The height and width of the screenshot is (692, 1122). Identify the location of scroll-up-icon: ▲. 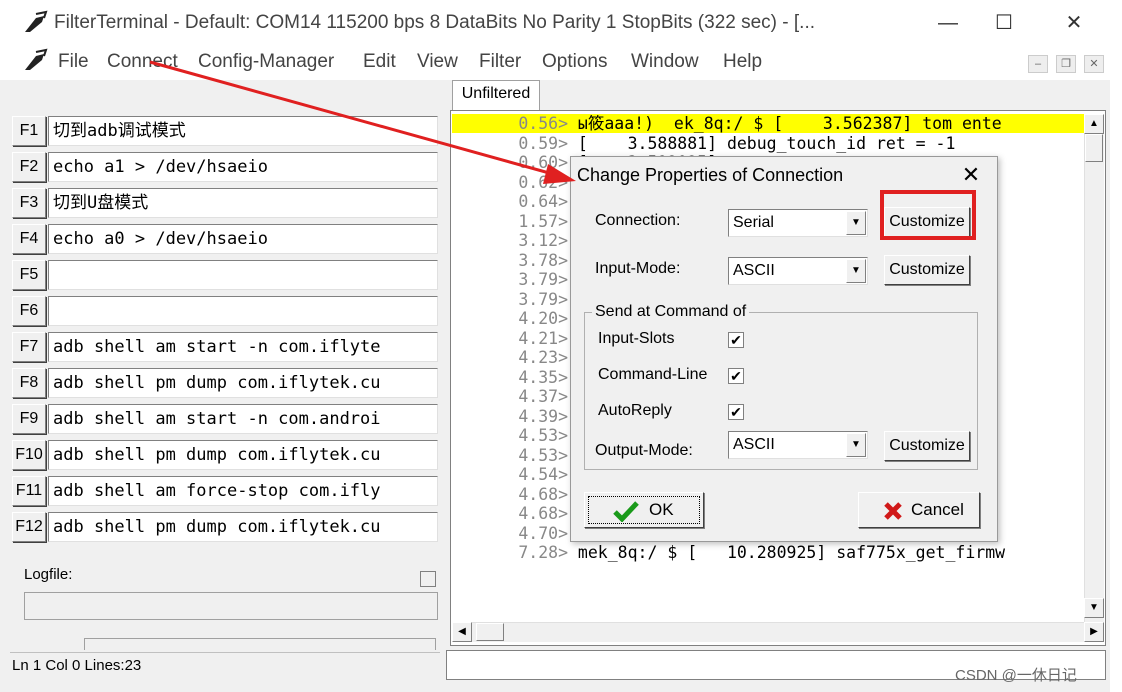
(1094, 124).